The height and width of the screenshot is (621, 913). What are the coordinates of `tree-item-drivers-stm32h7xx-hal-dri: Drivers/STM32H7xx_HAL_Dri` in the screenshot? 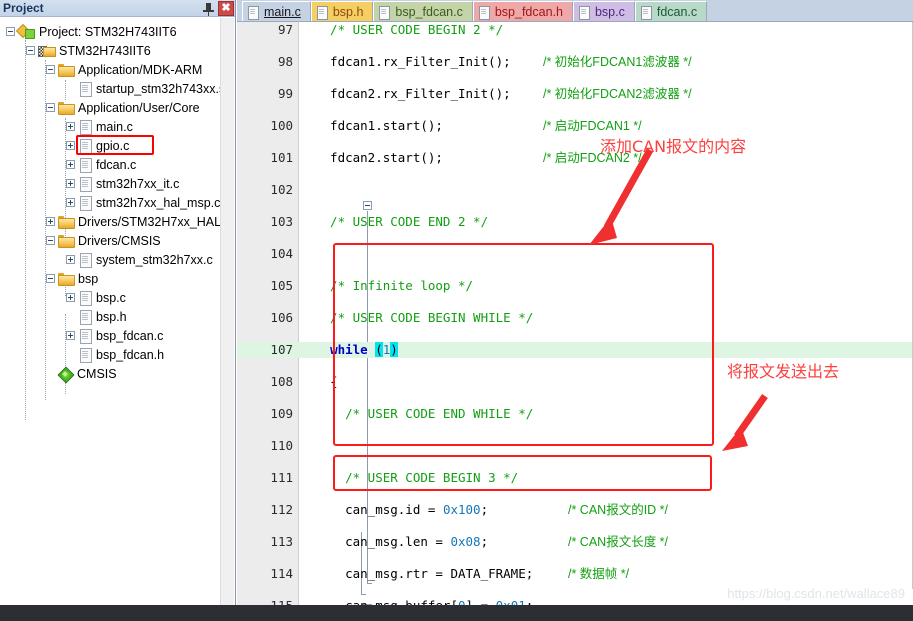 It's located at (110, 221).